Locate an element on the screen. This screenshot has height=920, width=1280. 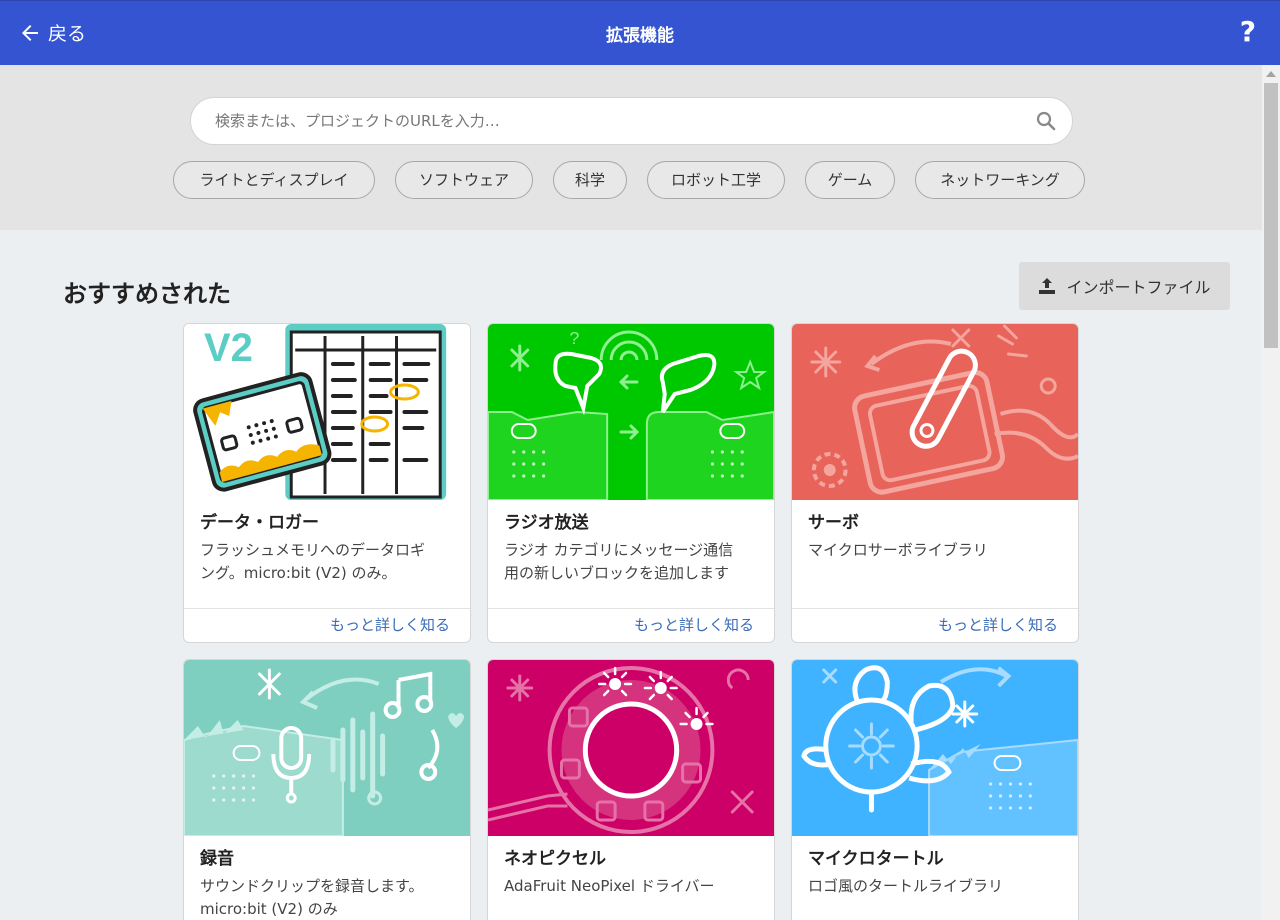
card-title: サーボ is located at coordinates (833, 523).